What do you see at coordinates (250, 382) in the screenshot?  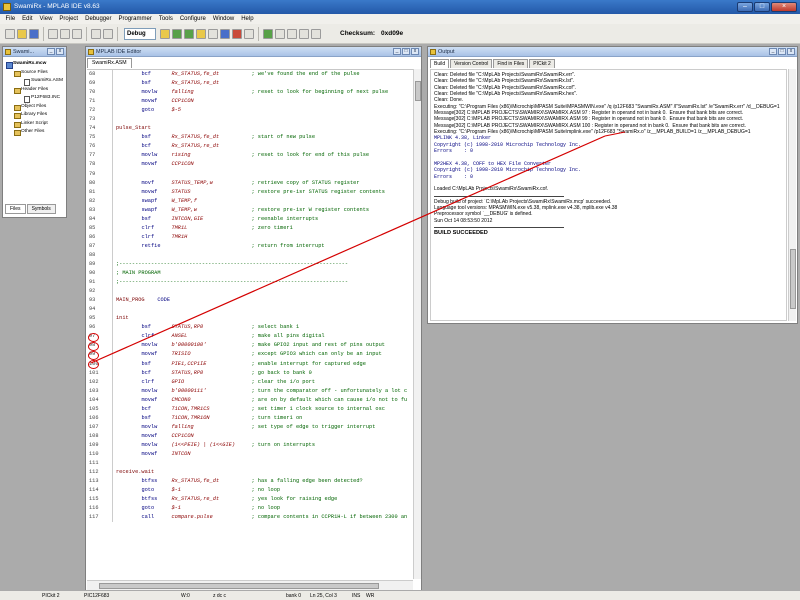 I see `code-line: 102 clrf GPIO ; clear the i/o port` at bounding box center [250, 382].